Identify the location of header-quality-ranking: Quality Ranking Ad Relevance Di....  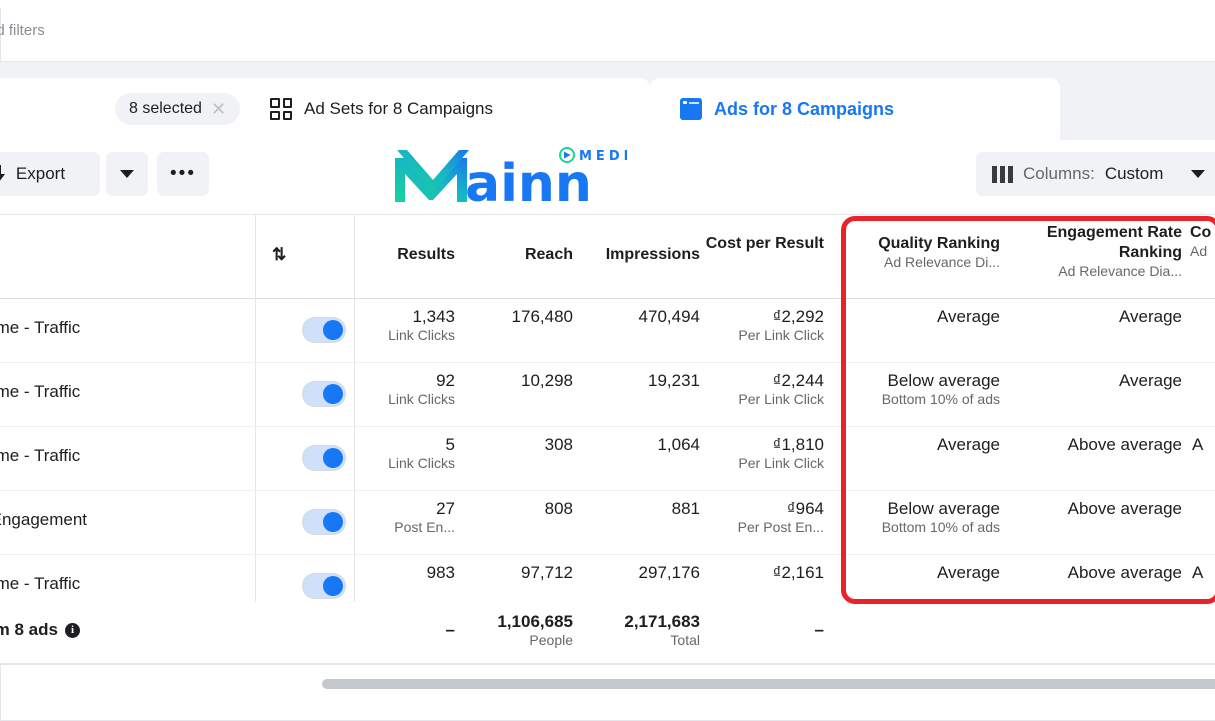
(927, 252).